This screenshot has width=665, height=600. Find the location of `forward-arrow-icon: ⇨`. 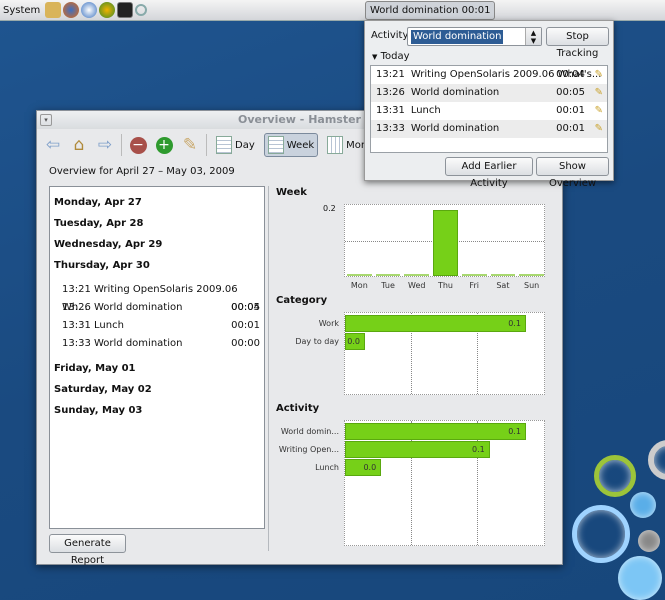

forward-arrow-icon: ⇨ is located at coordinates (105, 145).